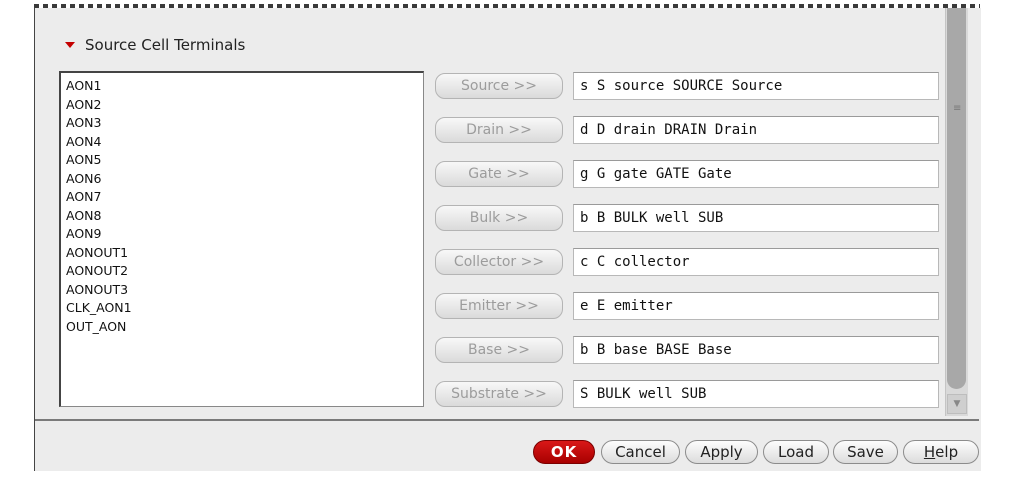 The width and height of the screenshot is (1013, 478). What do you see at coordinates (499, 174) in the screenshot?
I see `gate-button: Gate >>` at bounding box center [499, 174].